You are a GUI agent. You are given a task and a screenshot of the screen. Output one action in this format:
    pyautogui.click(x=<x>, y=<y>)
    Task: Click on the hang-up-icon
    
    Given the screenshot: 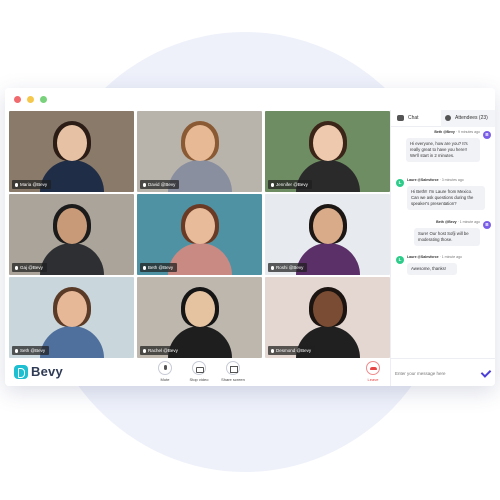 What is the action you would take?
    pyautogui.click(x=373, y=368)
    